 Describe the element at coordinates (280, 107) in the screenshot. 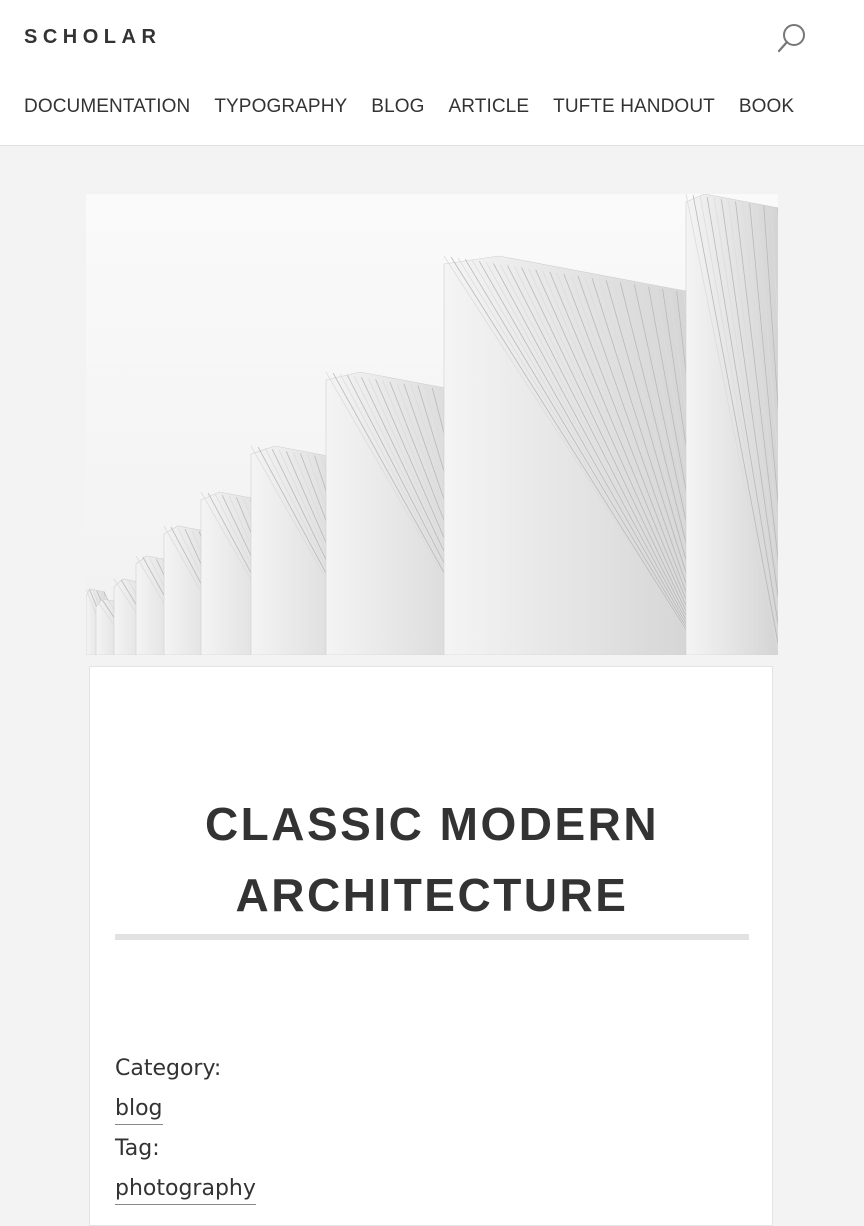

I see `nav-item-typography: TYPOGRAPHY` at that location.